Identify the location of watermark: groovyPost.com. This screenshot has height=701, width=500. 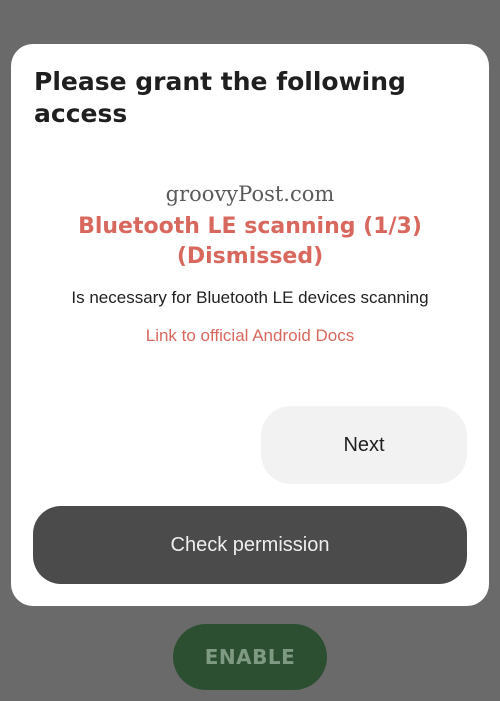
(250, 194).